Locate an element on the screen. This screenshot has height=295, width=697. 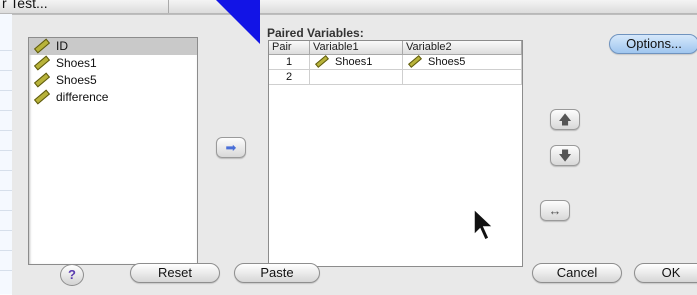
variable-label: ID is located at coordinates (62, 46).